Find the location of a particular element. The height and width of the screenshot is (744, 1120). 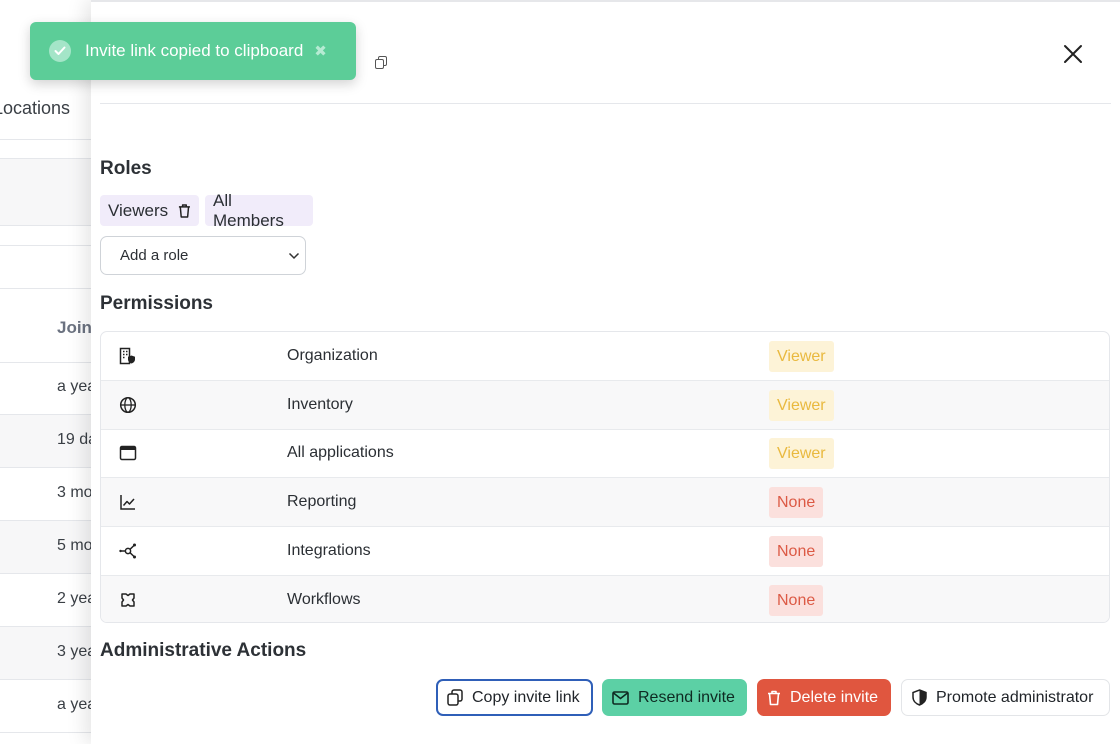

app-window-icon is located at coordinates (128, 453).